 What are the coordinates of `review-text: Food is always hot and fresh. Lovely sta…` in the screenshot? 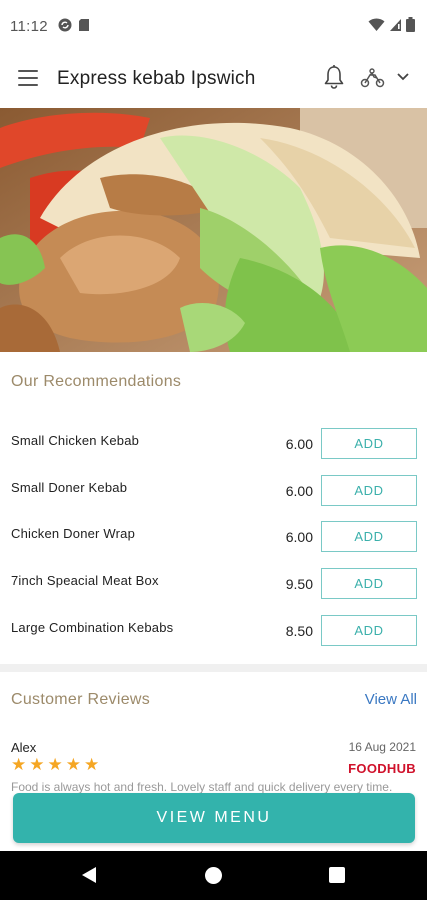 It's located at (202, 787).